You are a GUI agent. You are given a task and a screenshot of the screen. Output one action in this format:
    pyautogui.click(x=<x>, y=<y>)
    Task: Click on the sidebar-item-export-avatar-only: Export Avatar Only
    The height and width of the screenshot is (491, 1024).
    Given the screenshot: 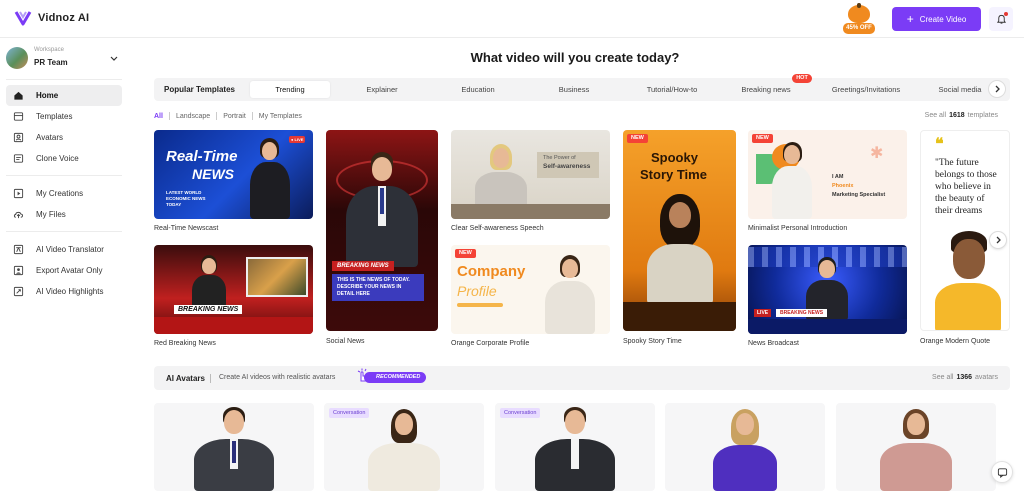 What is the action you would take?
    pyautogui.click(x=64, y=270)
    